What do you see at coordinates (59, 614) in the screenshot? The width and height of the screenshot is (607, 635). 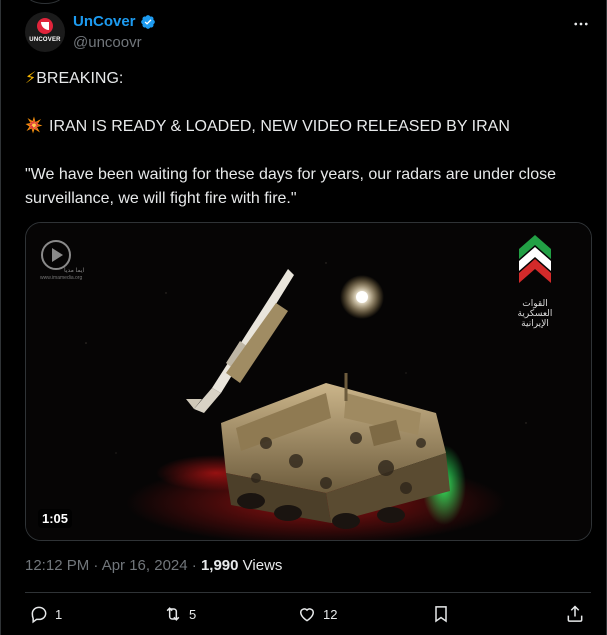 I see `reply-count: 1` at bounding box center [59, 614].